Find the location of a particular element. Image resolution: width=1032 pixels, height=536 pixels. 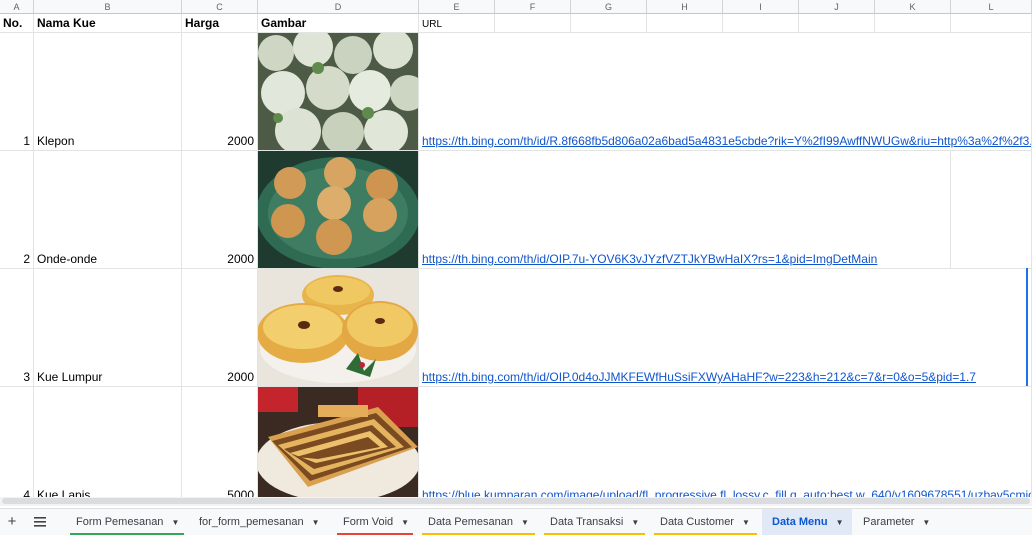

row-4-gambar-cell is located at coordinates (338, 442).